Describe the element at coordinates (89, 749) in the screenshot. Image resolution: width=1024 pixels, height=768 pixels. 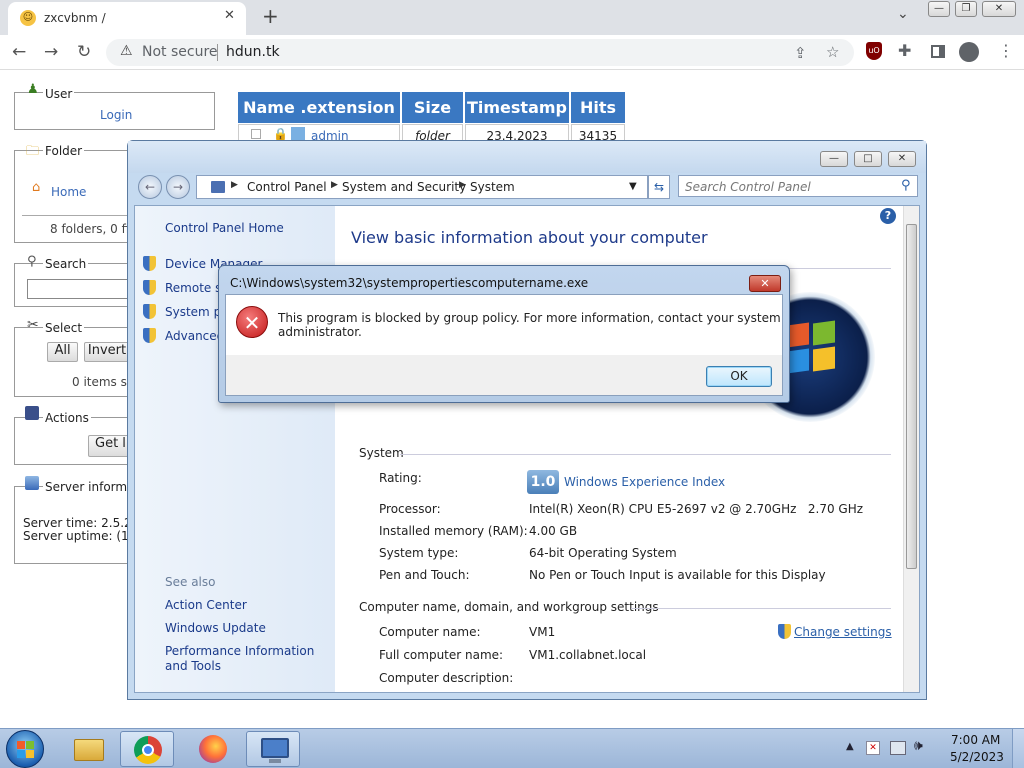
I see `file-explorer-taskbar-icon` at that location.